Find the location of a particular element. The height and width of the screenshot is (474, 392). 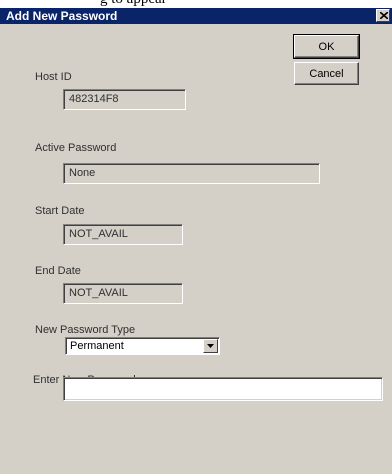

partial-caption-strip: g to appear is located at coordinates (196, 4).